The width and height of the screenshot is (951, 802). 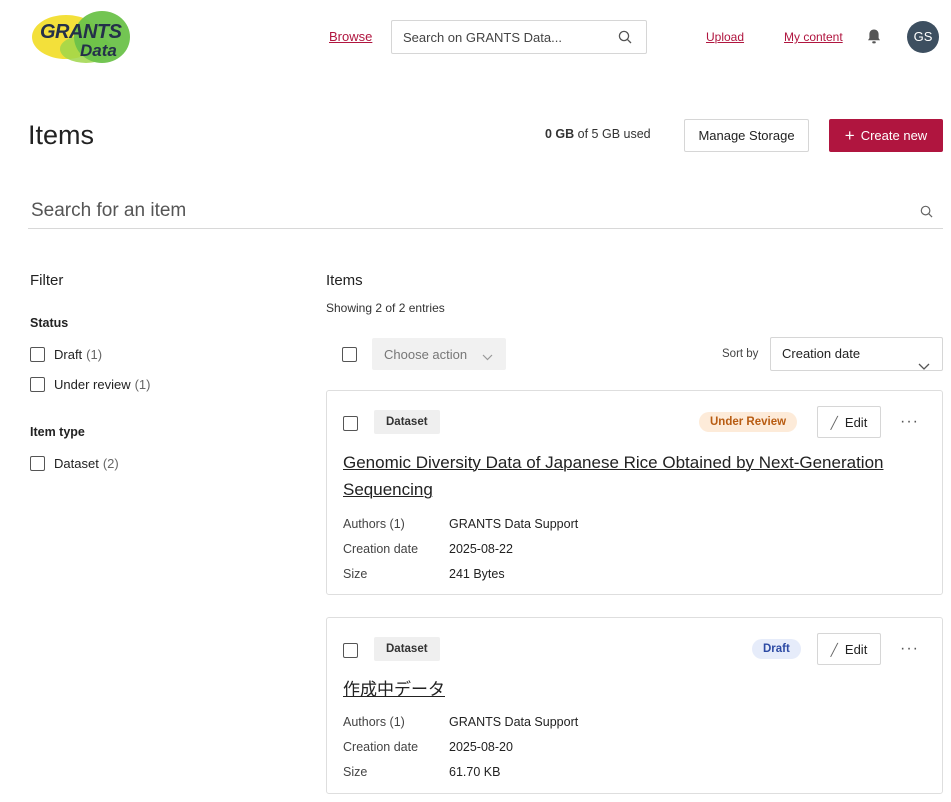 What do you see at coordinates (85, 37) in the screenshot?
I see `grants-data-logo: GRANTS Data` at bounding box center [85, 37].